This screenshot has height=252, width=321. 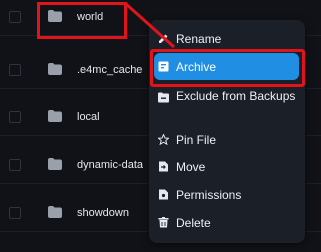 What do you see at coordinates (109, 70) in the screenshot?
I see `file-name: .e4mc_cache` at bounding box center [109, 70].